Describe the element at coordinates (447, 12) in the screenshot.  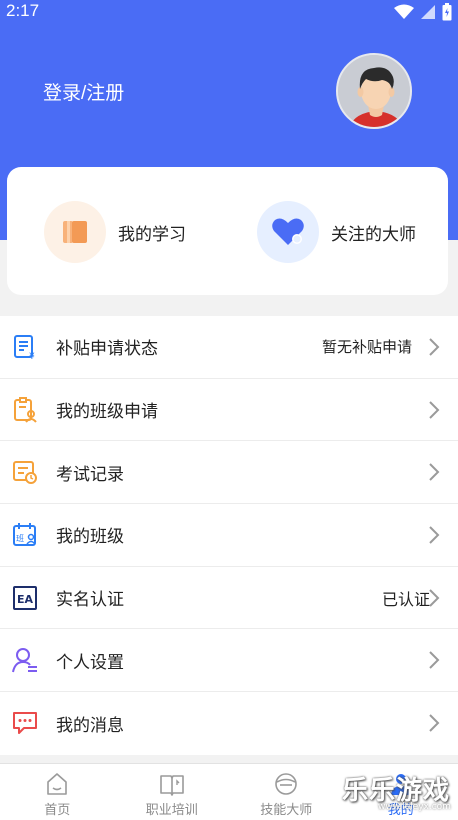
I see `battery-icon` at that location.